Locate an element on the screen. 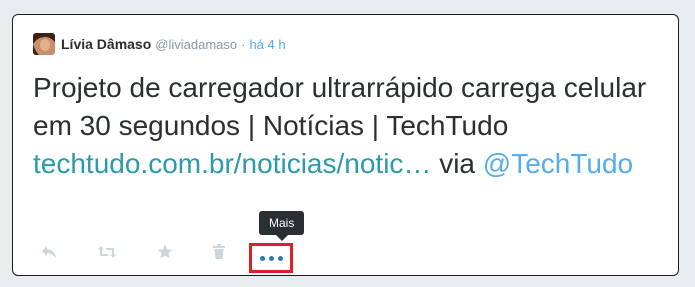 Image resolution: width=695 pixels, height=287 pixels. star-icon is located at coordinates (165, 254).